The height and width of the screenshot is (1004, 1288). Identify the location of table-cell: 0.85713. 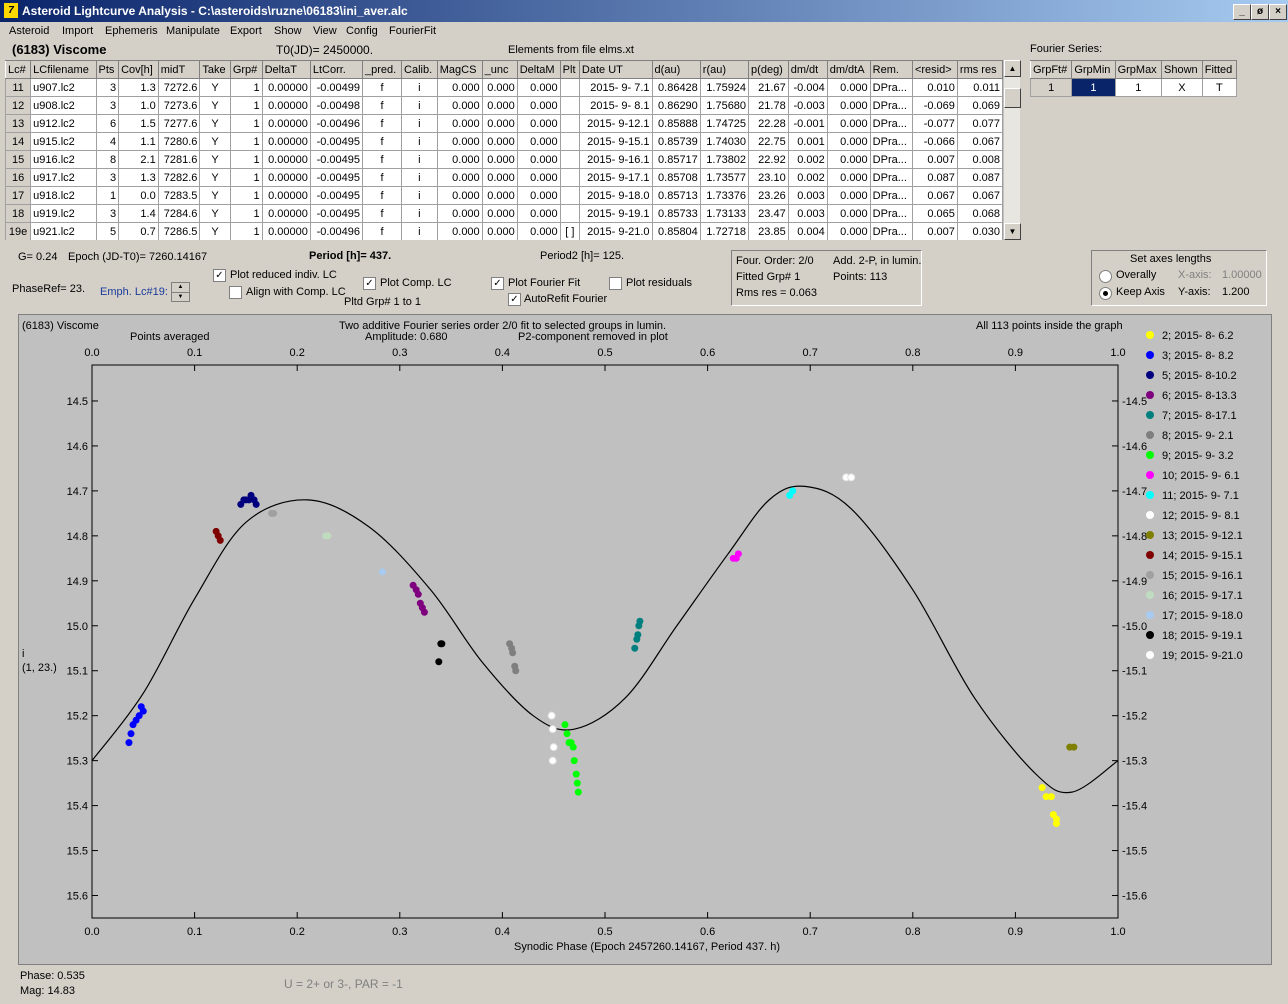
(676, 195).